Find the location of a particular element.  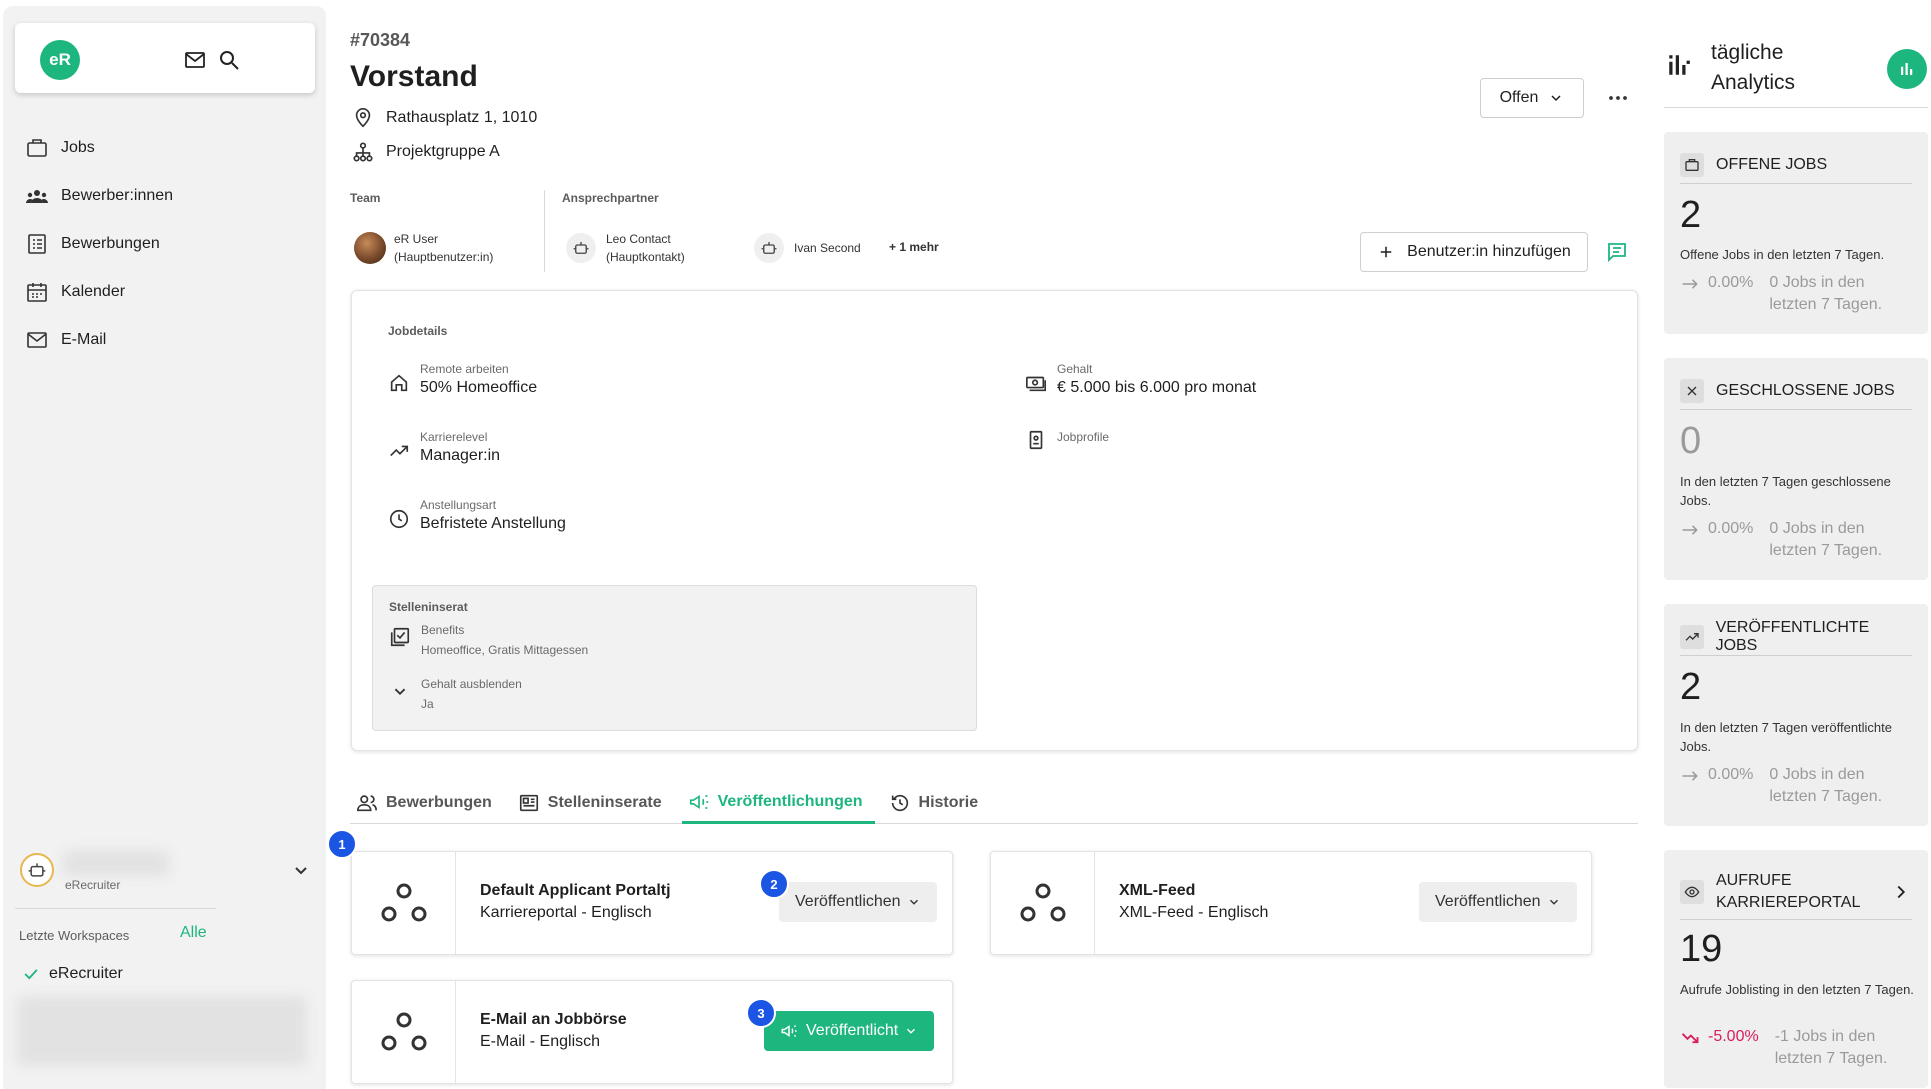

status-dropdown: Offen is located at coordinates (1532, 98).